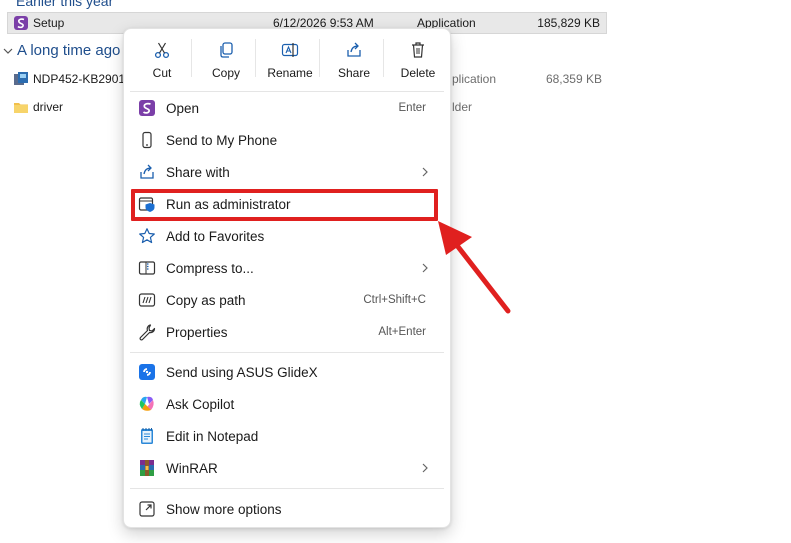  What do you see at coordinates (147, 236) in the screenshot?
I see `star-icon` at bounding box center [147, 236].